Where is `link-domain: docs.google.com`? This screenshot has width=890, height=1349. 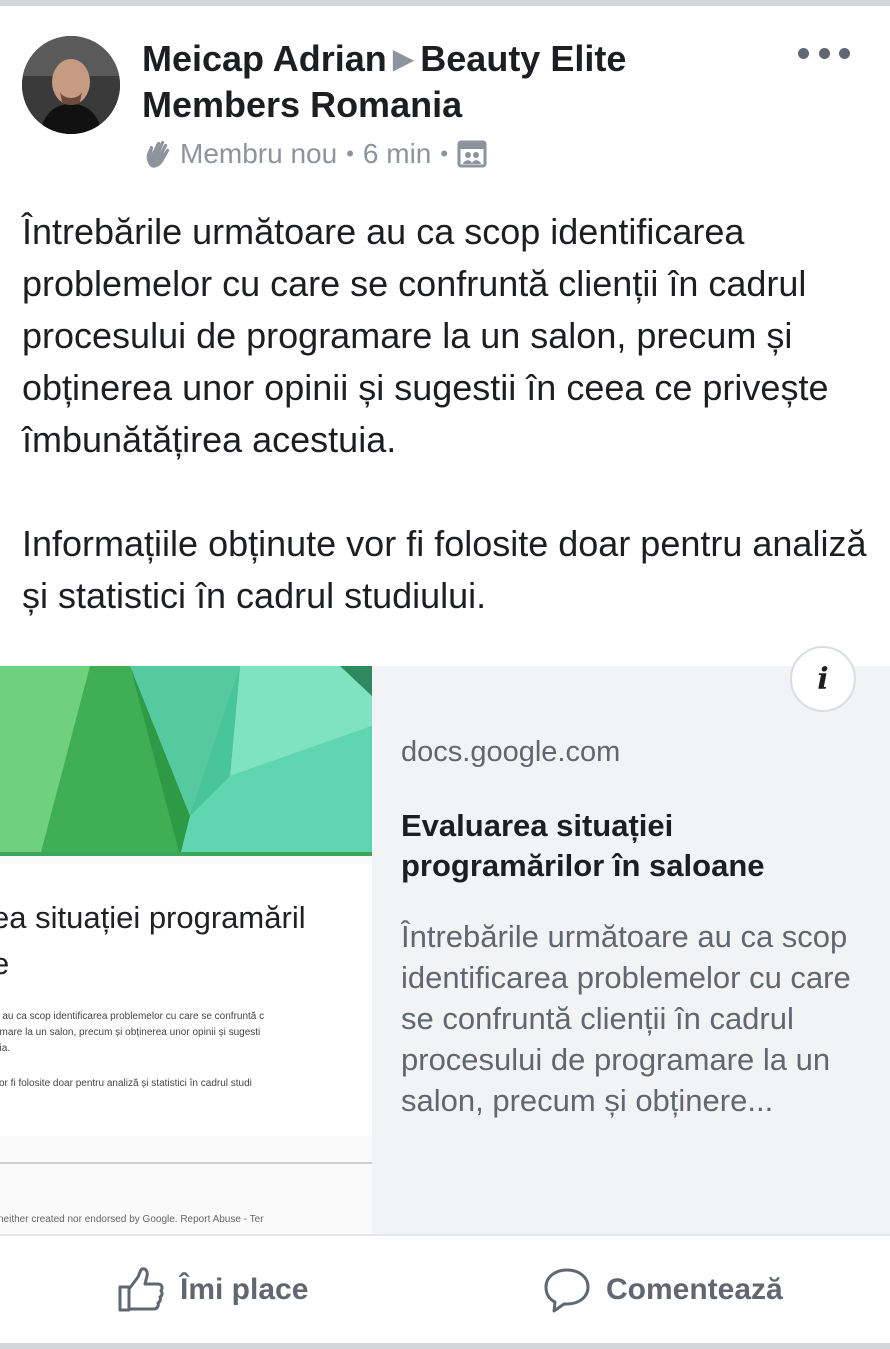 link-domain: docs.google.com is located at coordinates (511, 752).